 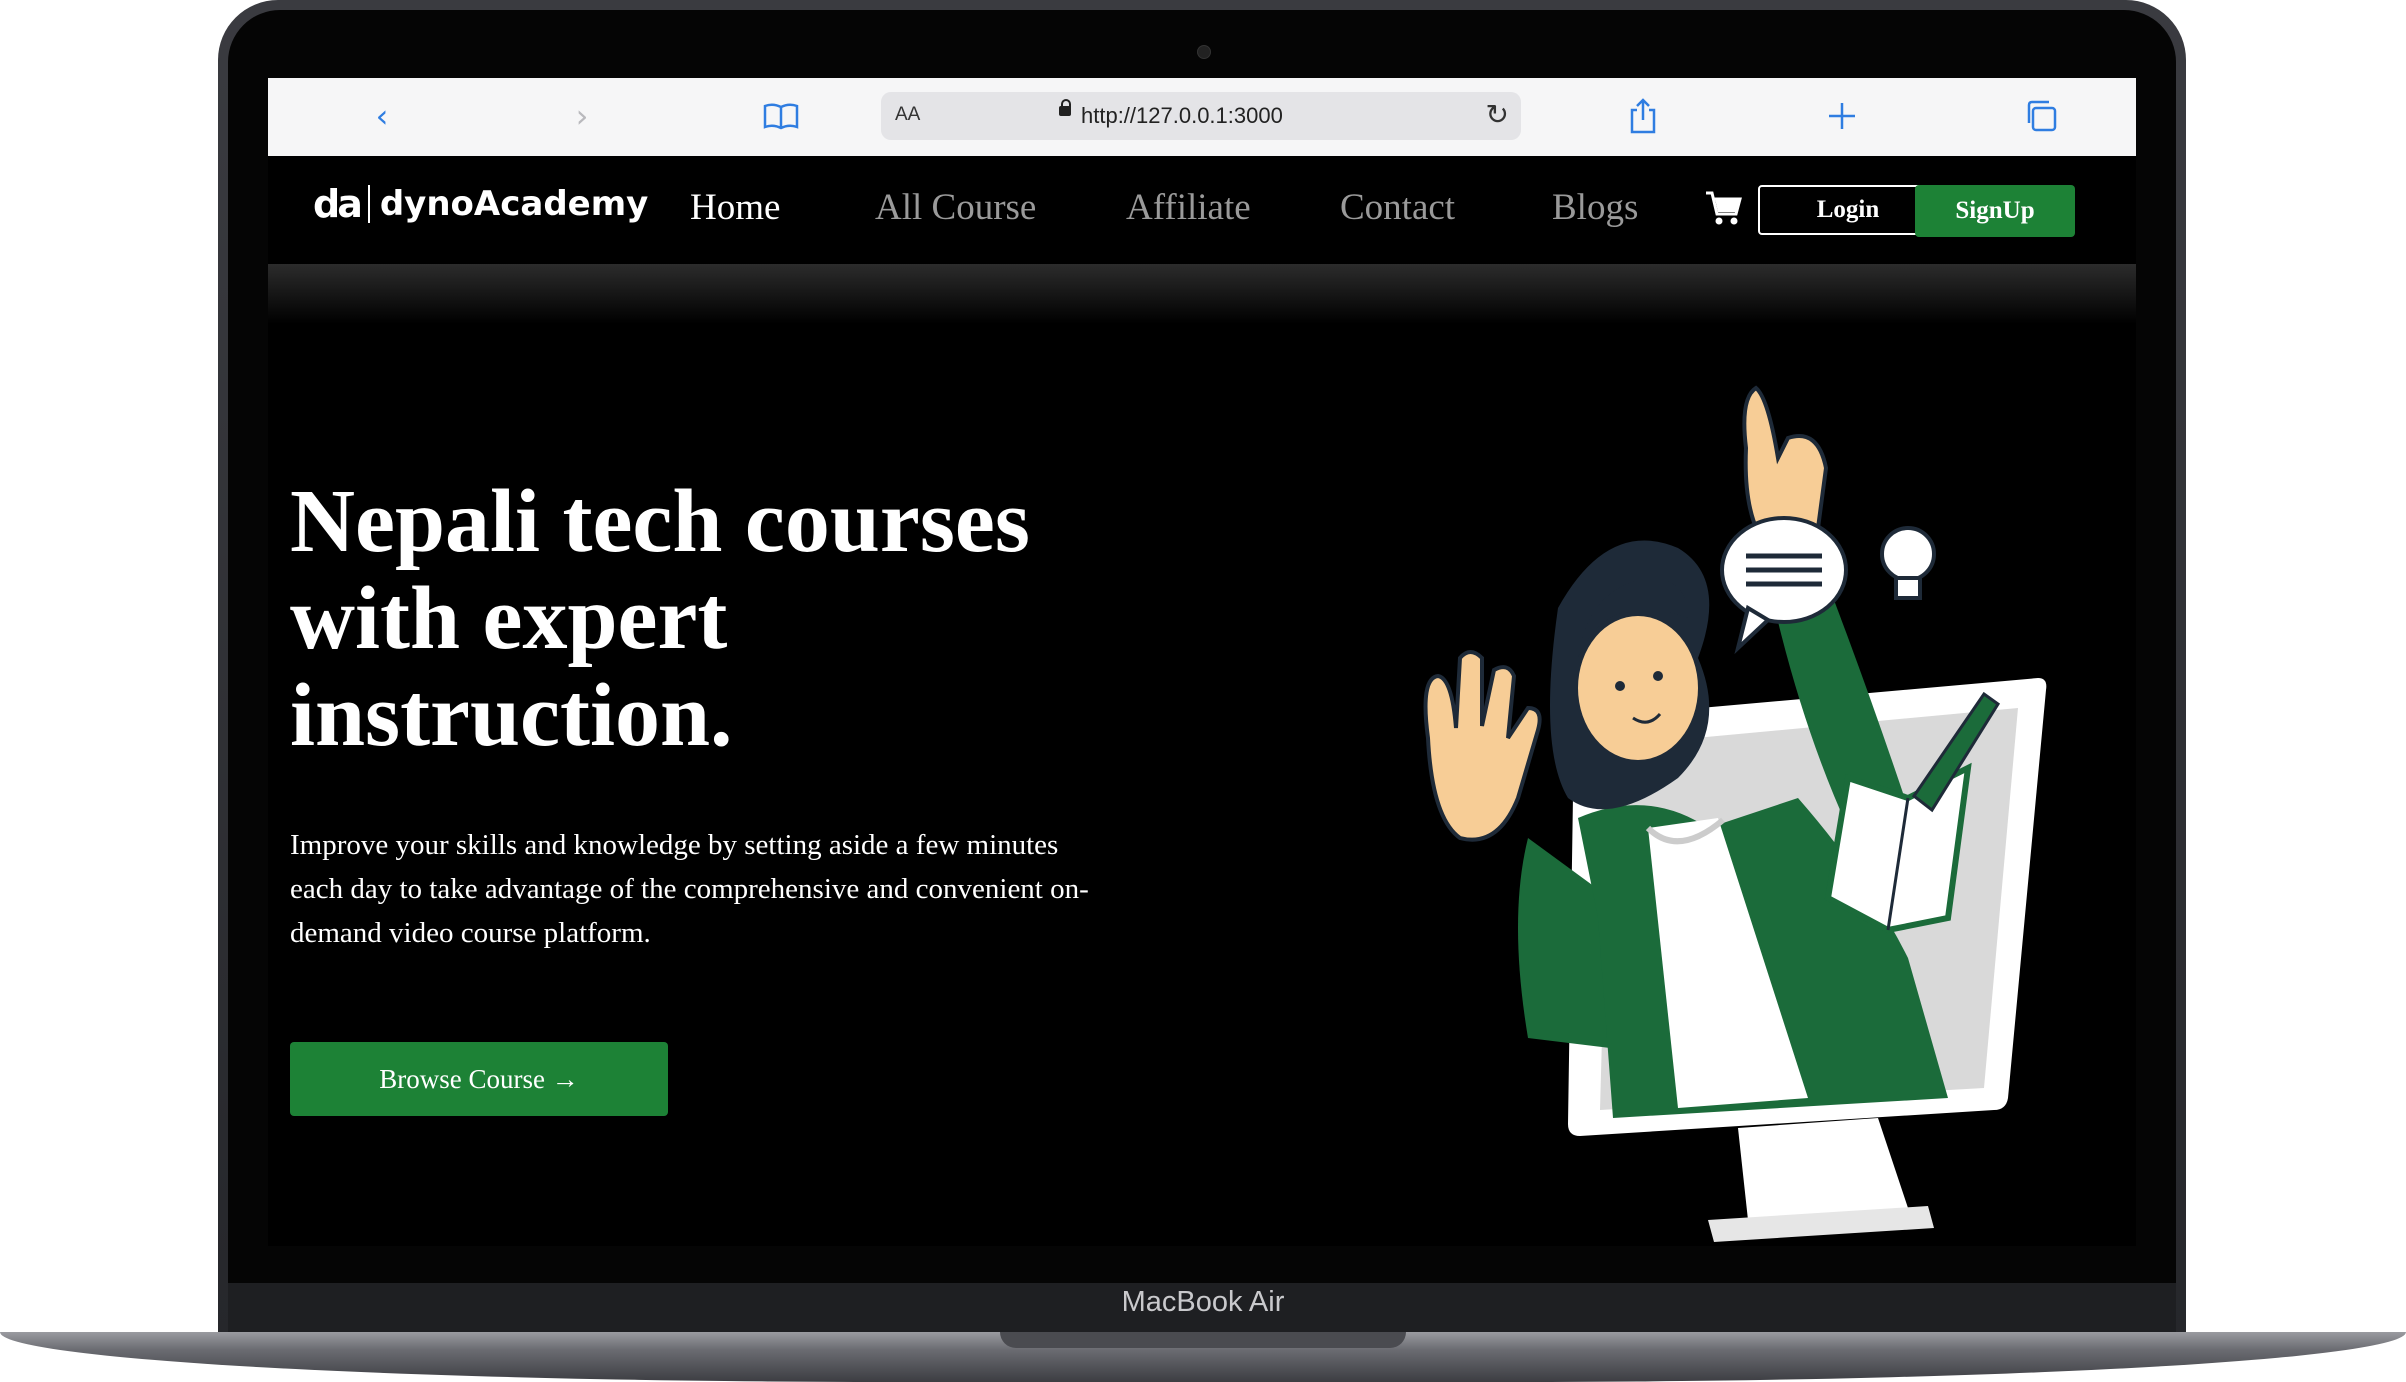 What do you see at coordinates (2041, 116) in the screenshot?
I see `tabs-icon` at bounding box center [2041, 116].